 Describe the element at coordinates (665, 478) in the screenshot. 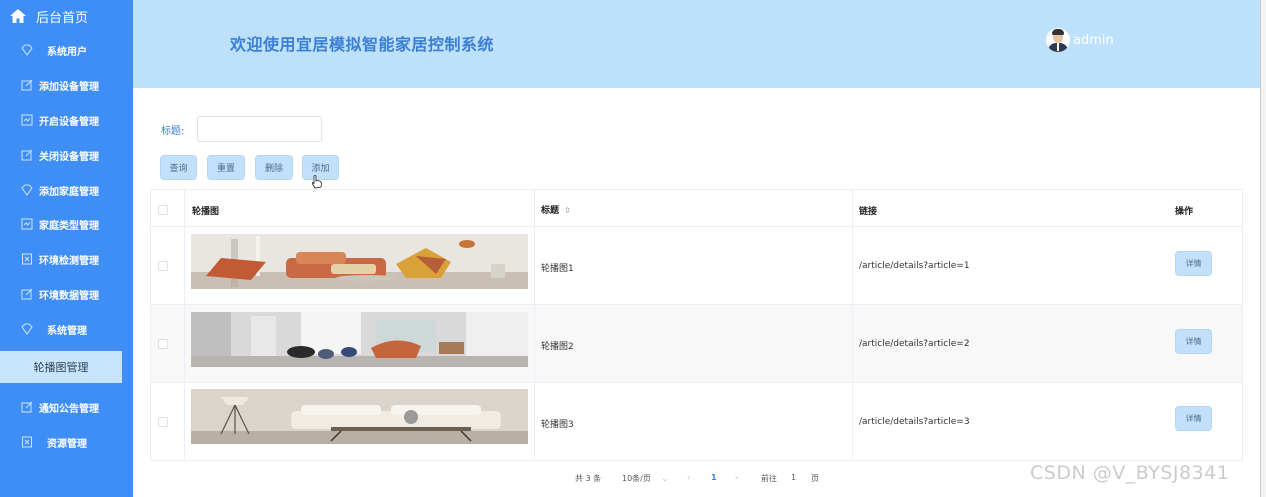

I see `chevron-down-icon: ⌄` at that location.